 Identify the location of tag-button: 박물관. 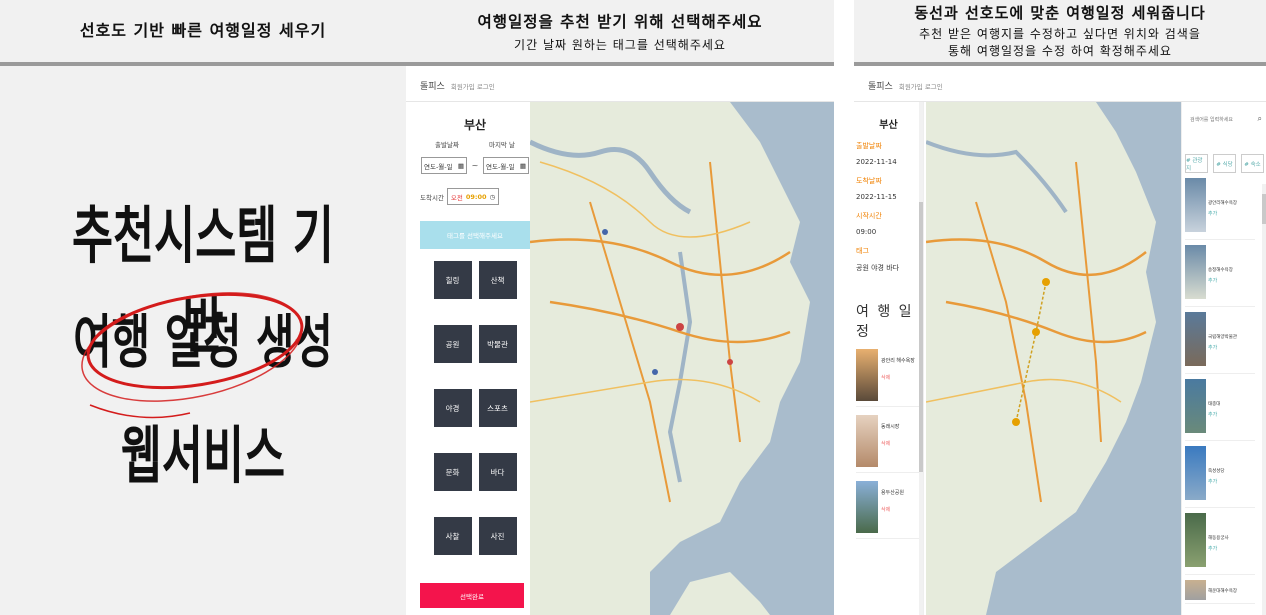
(497, 344).